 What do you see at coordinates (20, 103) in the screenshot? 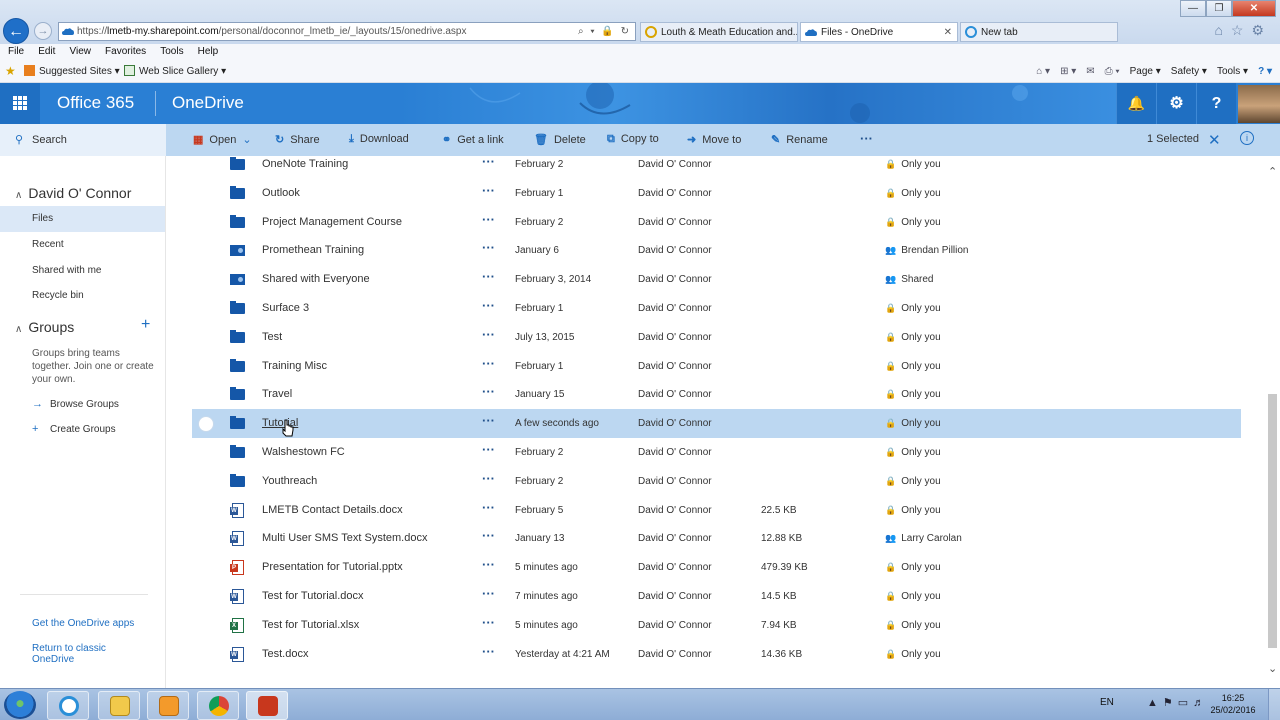
I see `app-launcher-button` at bounding box center [20, 103].